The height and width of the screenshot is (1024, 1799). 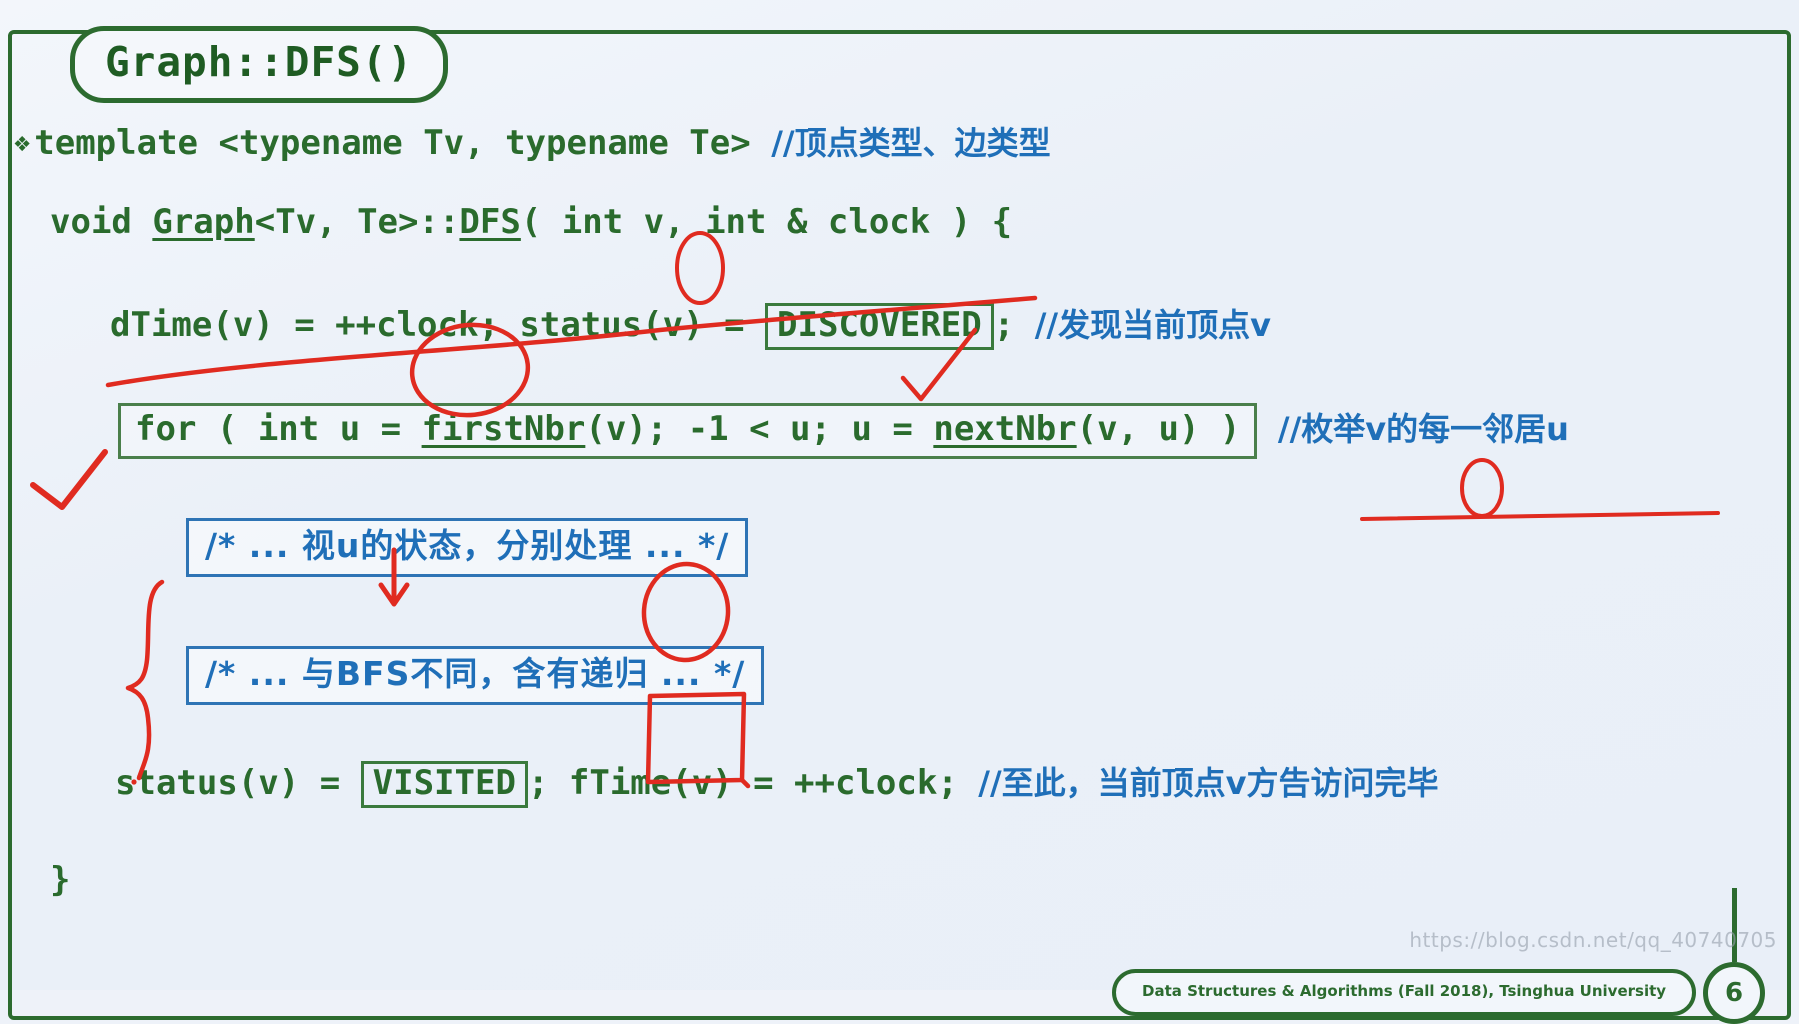 I want to click on status-pre: status(v) =, so click(x=238, y=783).